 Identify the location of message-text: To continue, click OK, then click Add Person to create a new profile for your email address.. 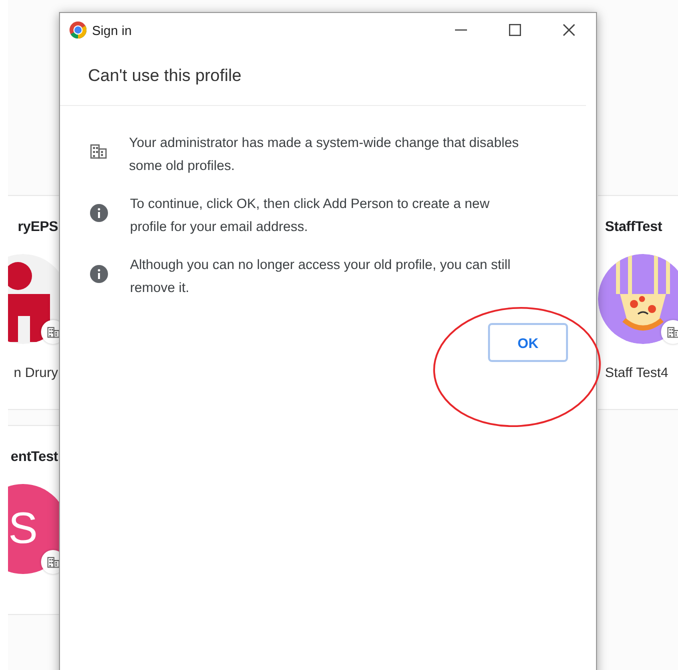
(310, 215).